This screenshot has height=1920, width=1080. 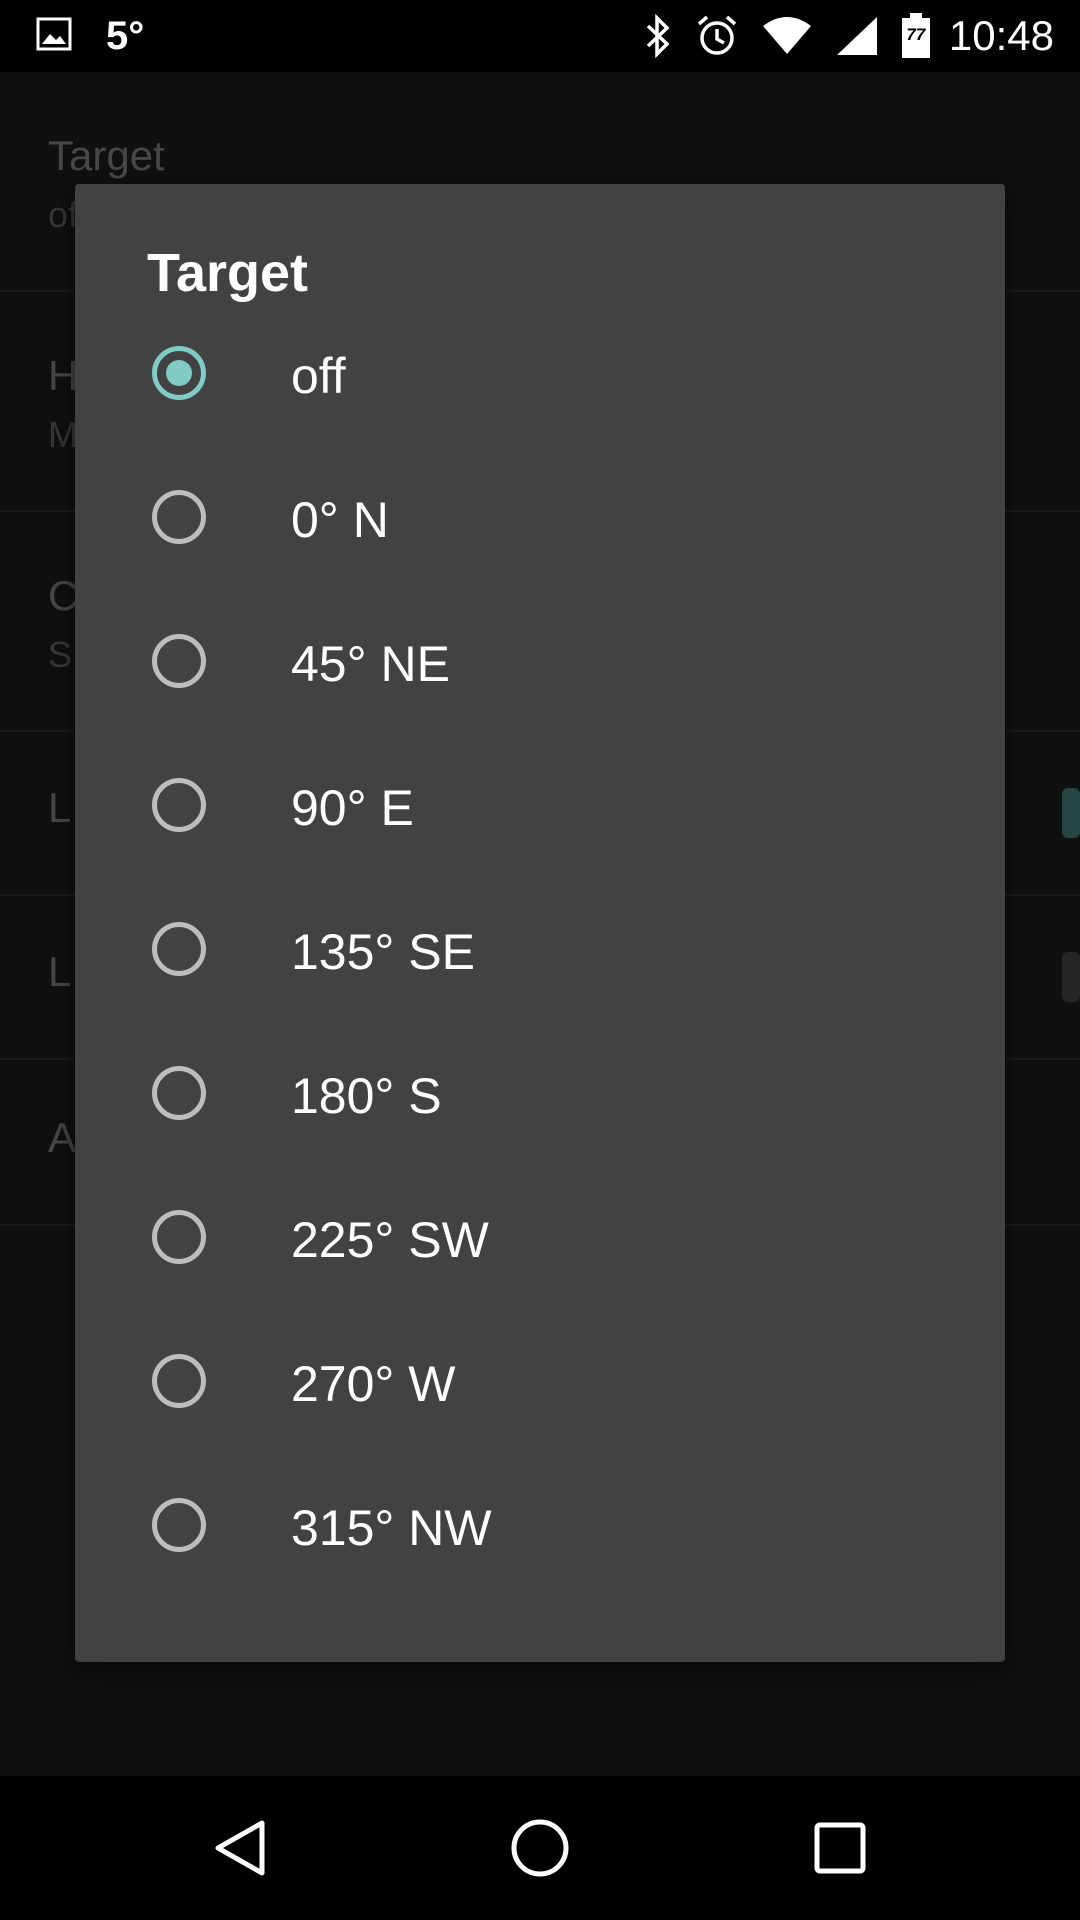 What do you see at coordinates (318, 376) in the screenshot?
I see `option-label: off` at bounding box center [318, 376].